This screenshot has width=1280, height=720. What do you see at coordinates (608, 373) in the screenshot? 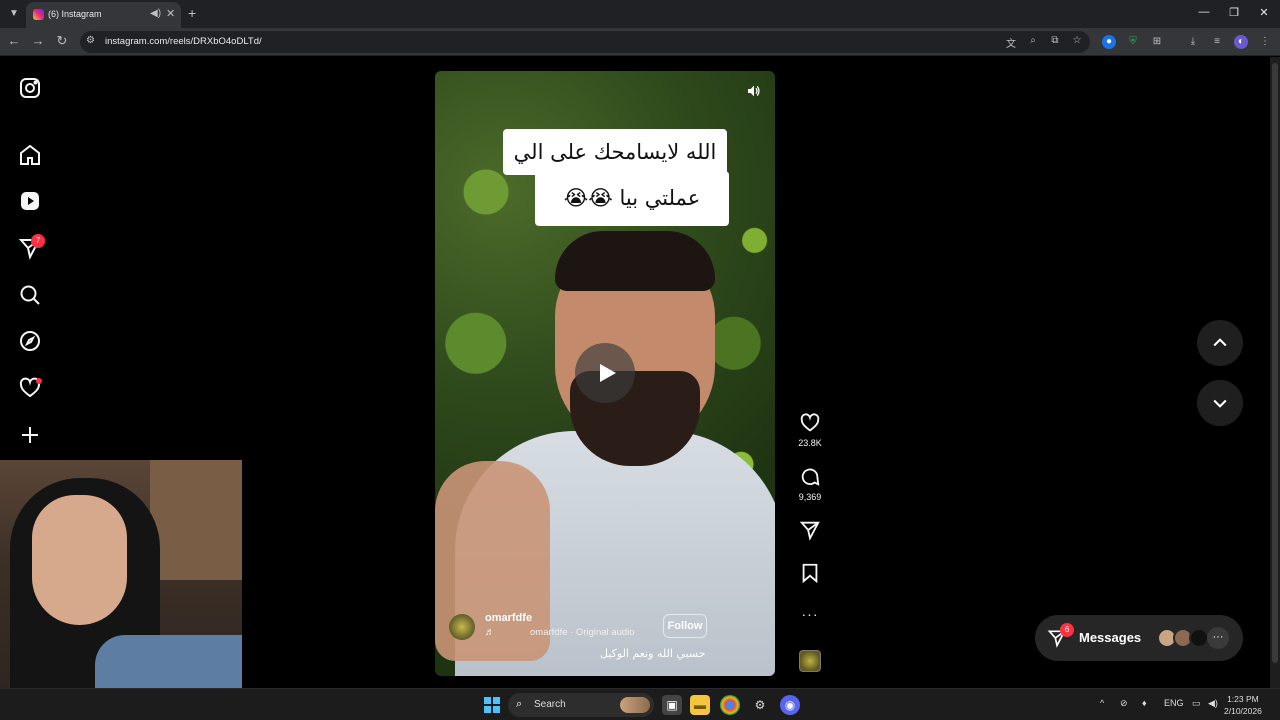
I see `play-icon` at bounding box center [608, 373].